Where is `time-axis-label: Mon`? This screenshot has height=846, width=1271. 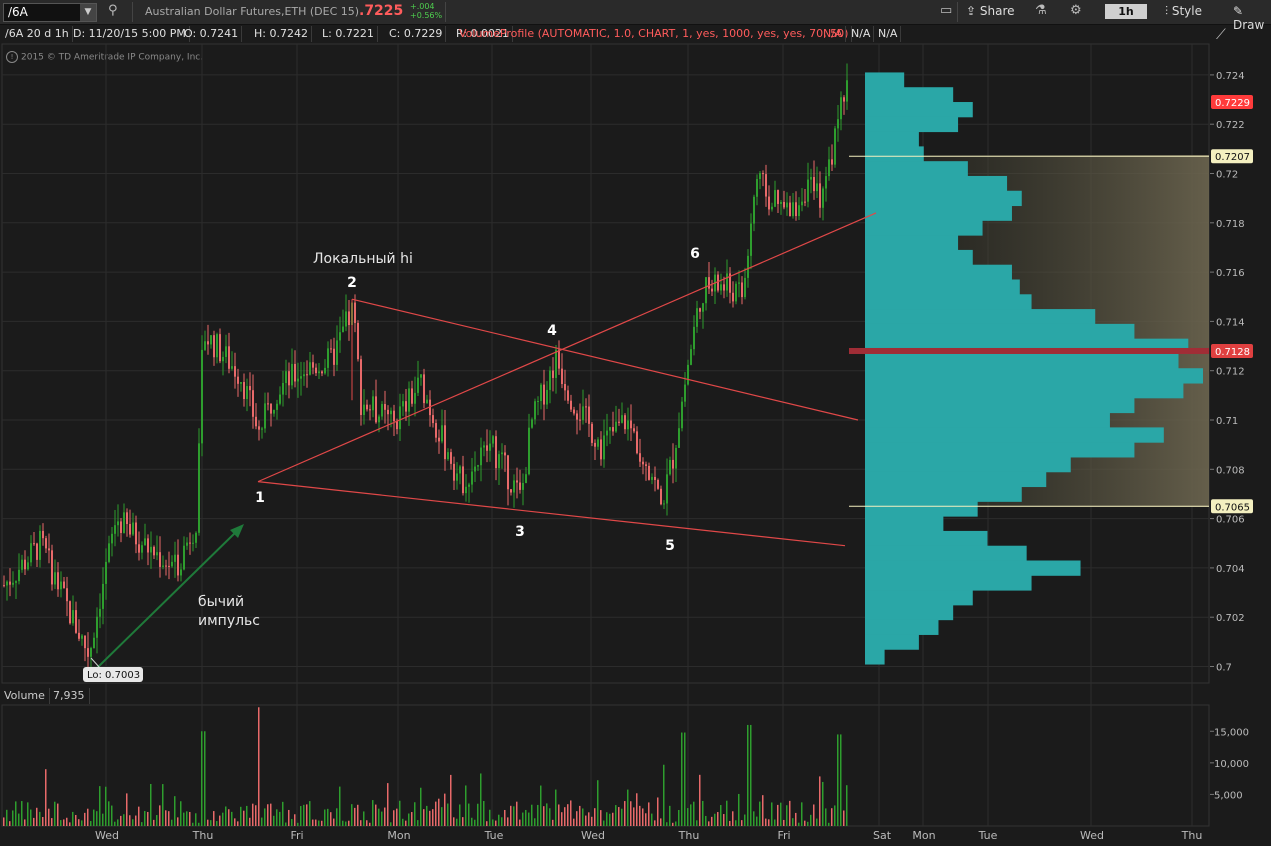 time-axis-label: Mon is located at coordinates (923, 835).